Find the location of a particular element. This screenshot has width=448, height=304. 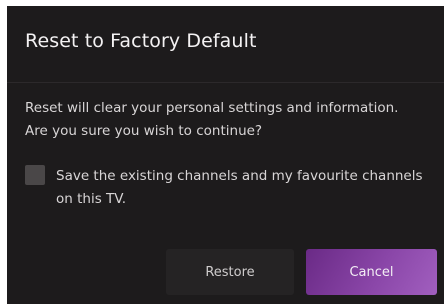

dialog-title: Reset to Factory Default is located at coordinates (141, 41).